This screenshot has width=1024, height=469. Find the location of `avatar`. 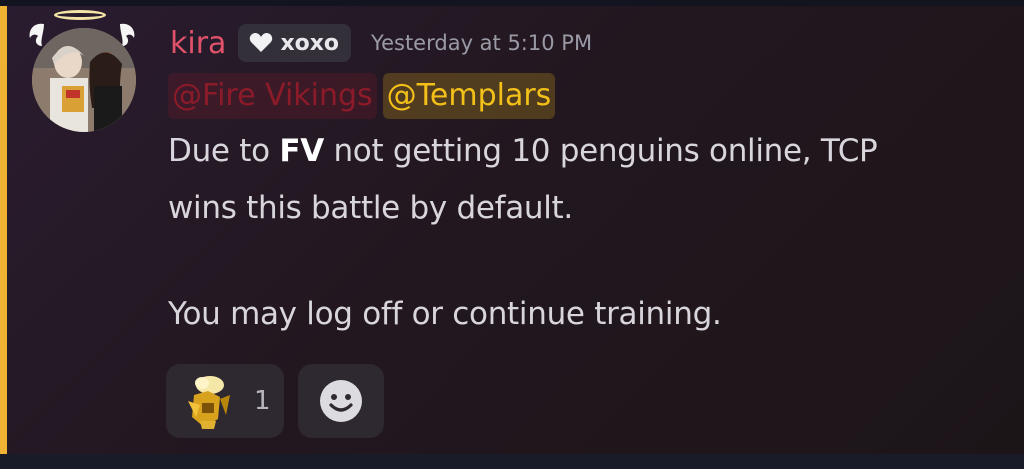

avatar is located at coordinates (84, 80).